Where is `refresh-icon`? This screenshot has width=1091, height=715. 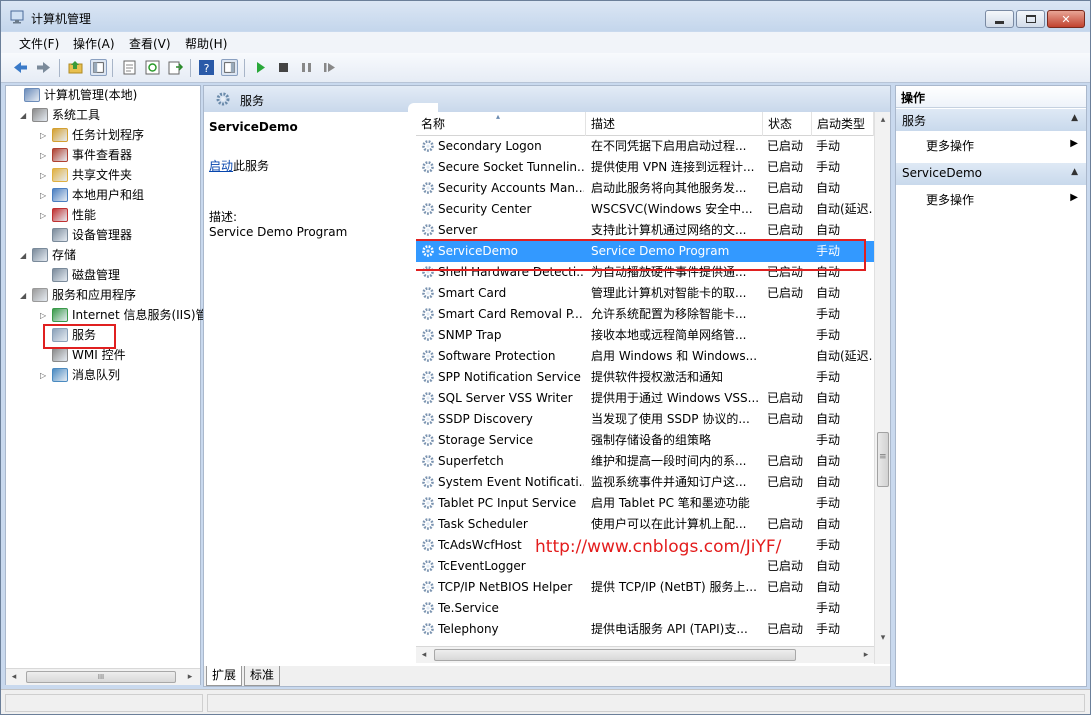
refresh-icon is located at coordinates (152, 67).